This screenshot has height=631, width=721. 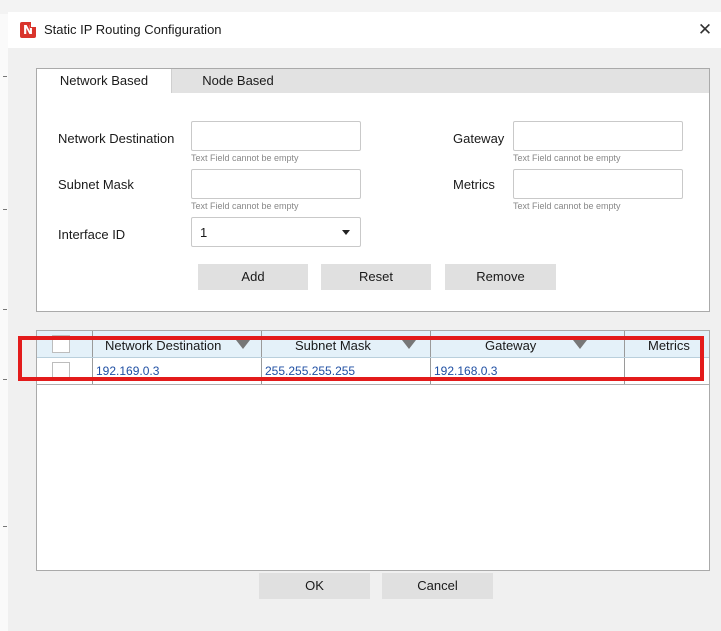 What do you see at coordinates (500, 277) in the screenshot?
I see `remove-button: Remove` at bounding box center [500, 277].